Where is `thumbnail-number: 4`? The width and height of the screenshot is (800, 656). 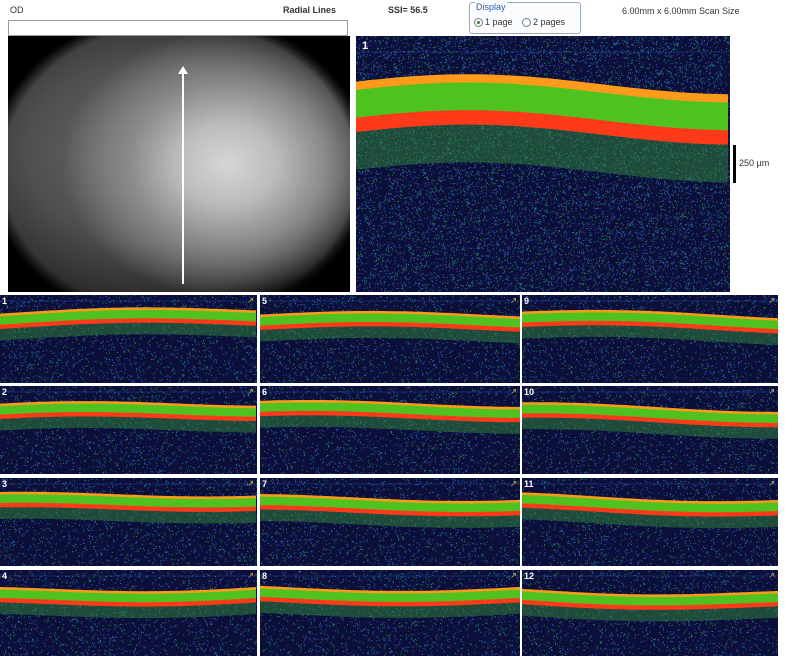
thumbnail-number: 4 is located at coordinates (4, 576).